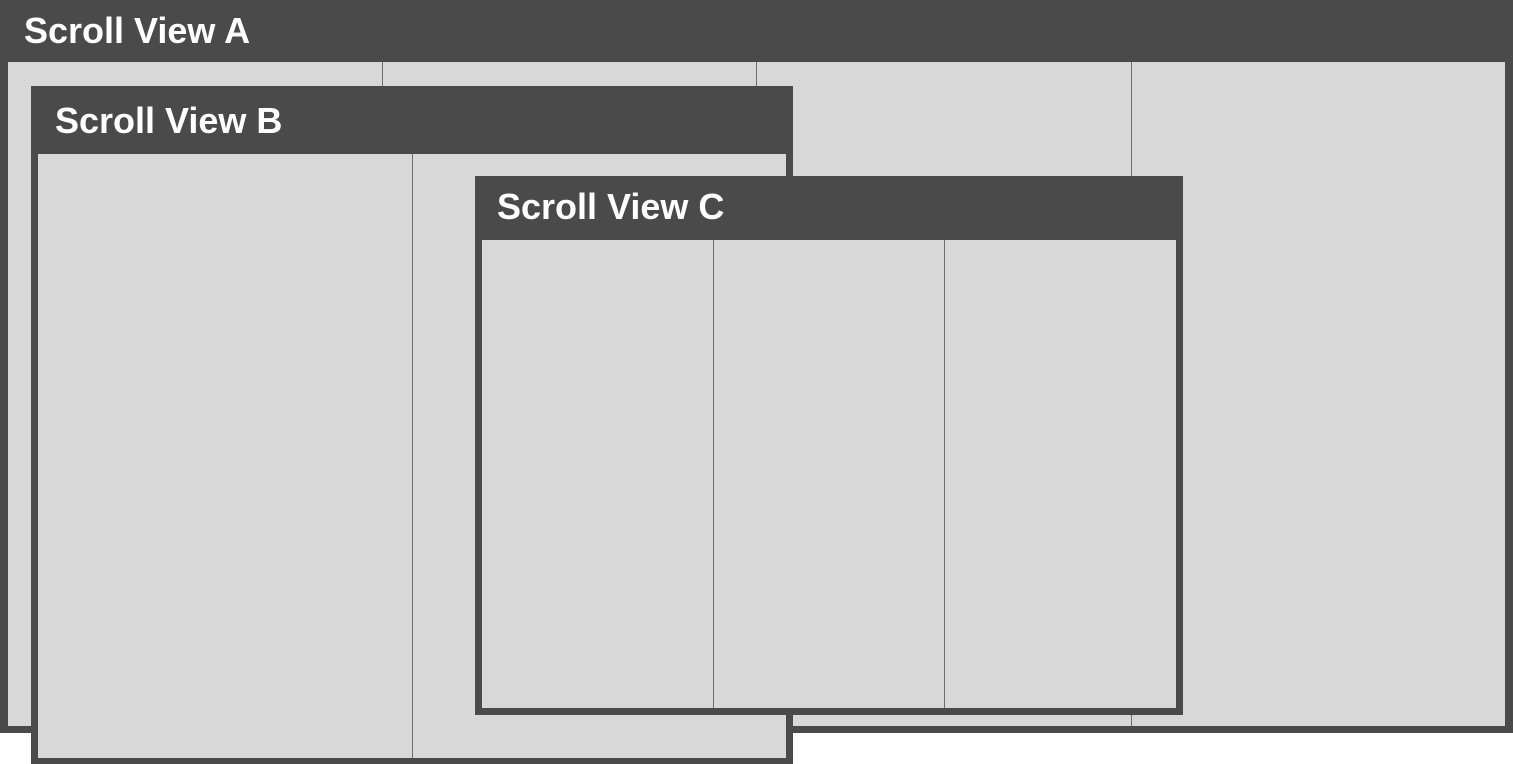  What do you see at coordinates (169, 120) in the screenshot?
I see `scroll-view-b-title: Scroll View B` at bounding box center [169, 120].